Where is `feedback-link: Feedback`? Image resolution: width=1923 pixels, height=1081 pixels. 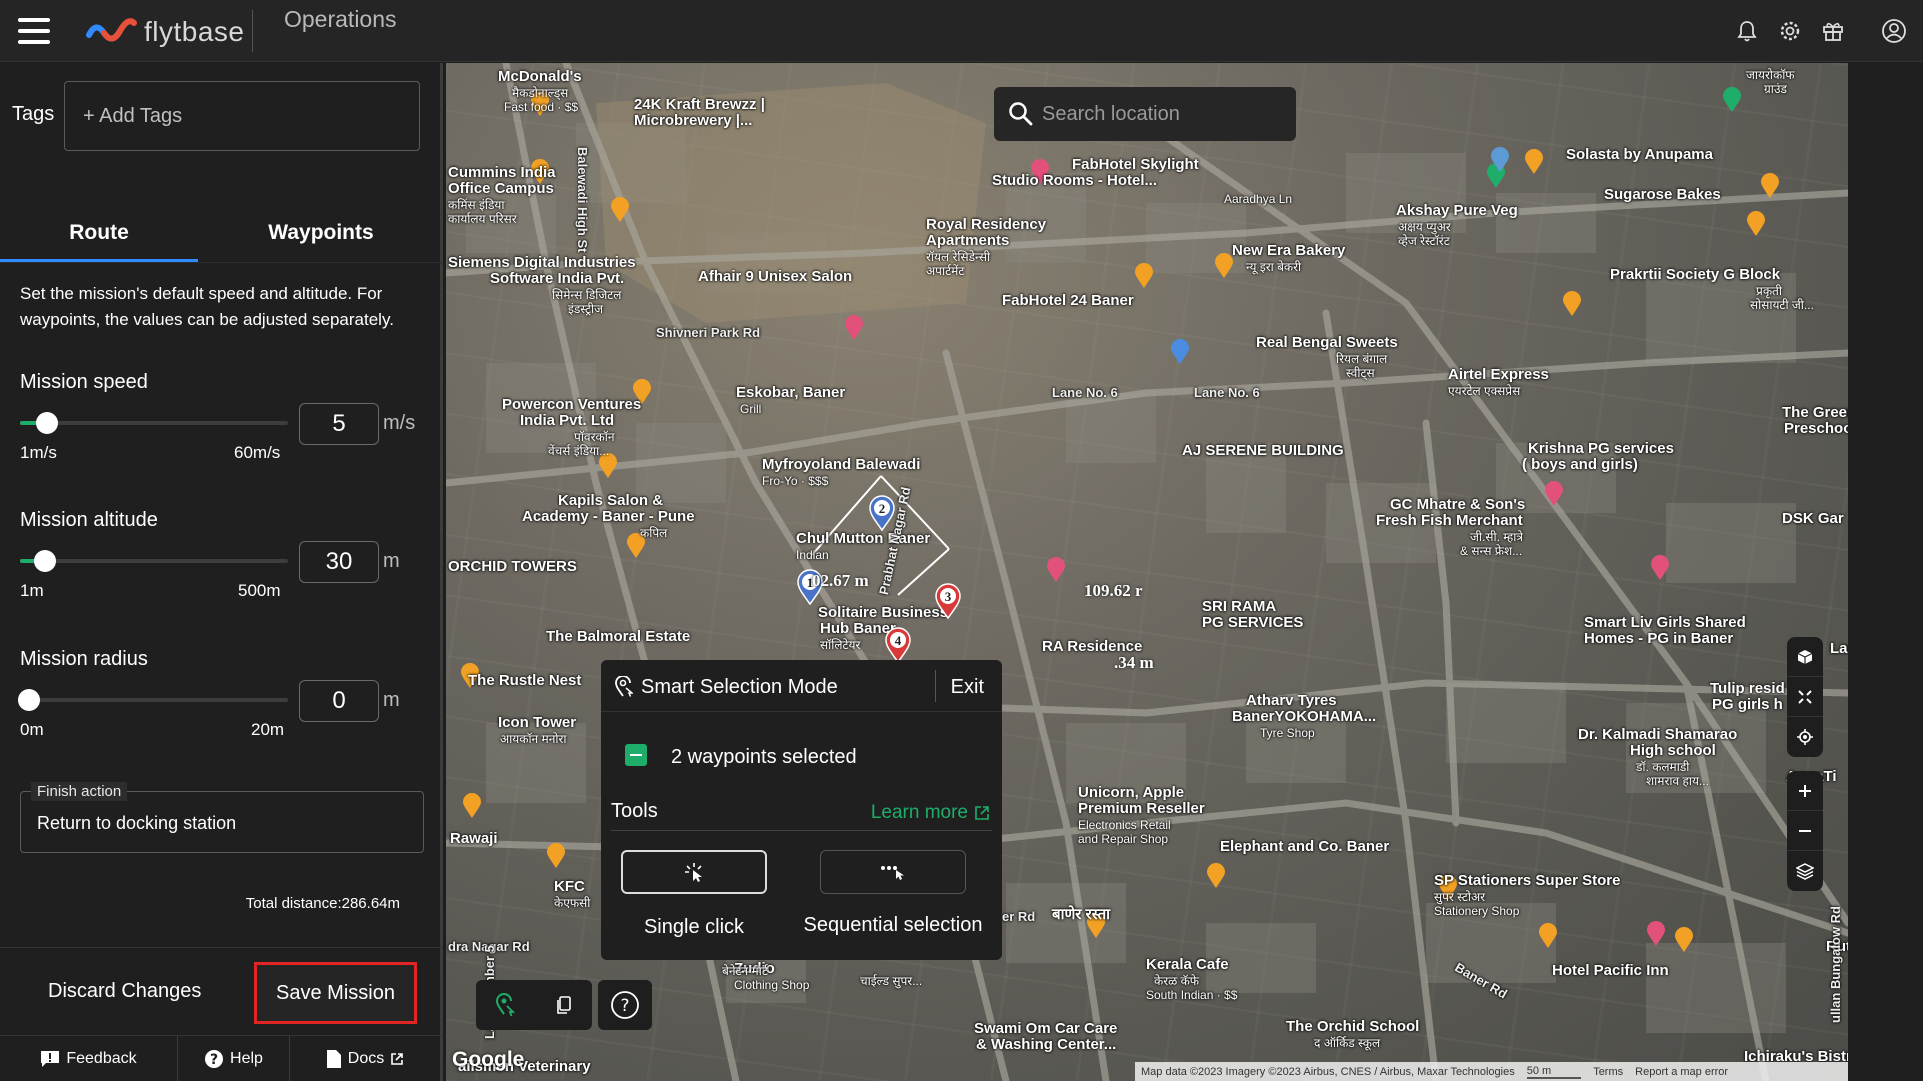
feedback-link: Feedback is located at coordinates (89, 1058).